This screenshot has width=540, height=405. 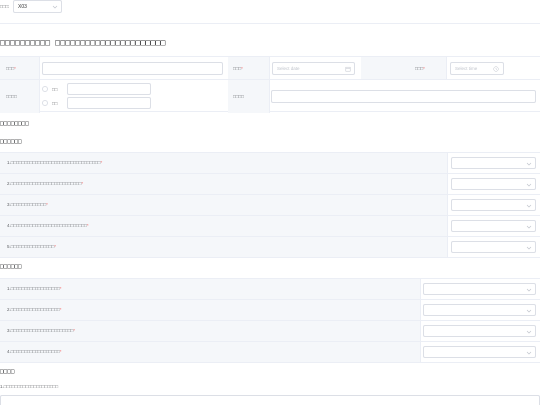 I want to click on question-text: 4.□□□□□□□□□□□□□□□□□□□□□□□□□□□□*, so click(x=48, y=225).